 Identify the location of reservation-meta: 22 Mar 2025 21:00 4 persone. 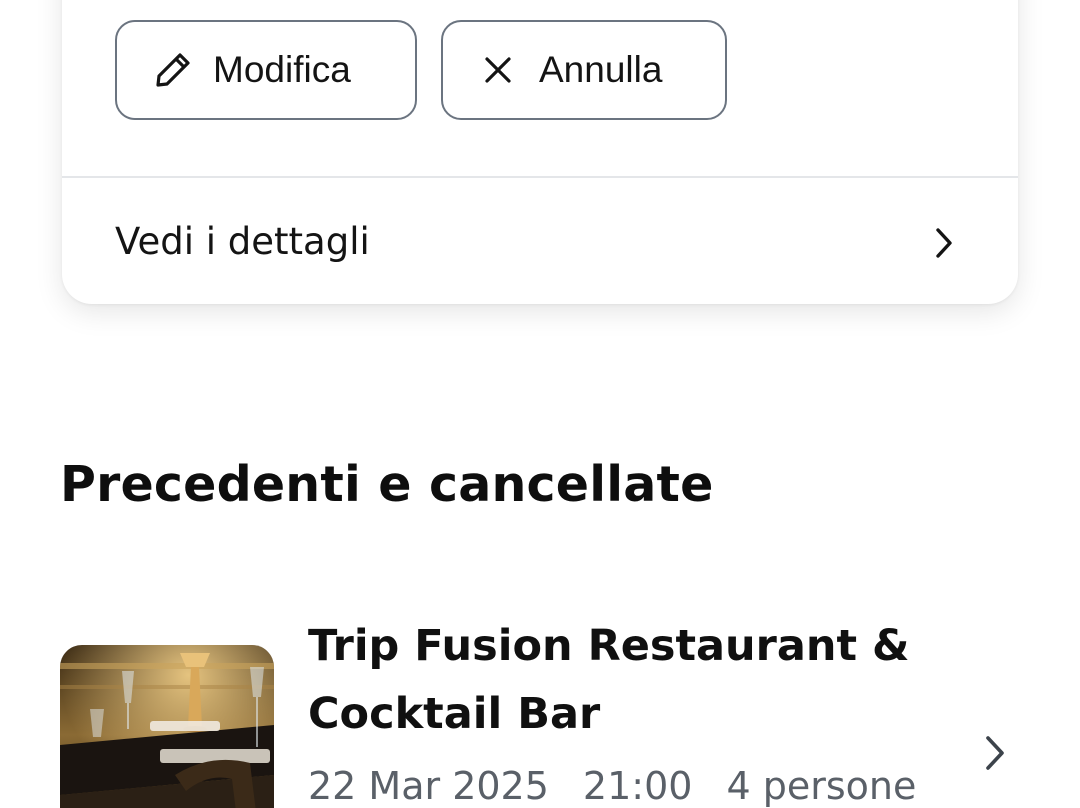
(612, 786).